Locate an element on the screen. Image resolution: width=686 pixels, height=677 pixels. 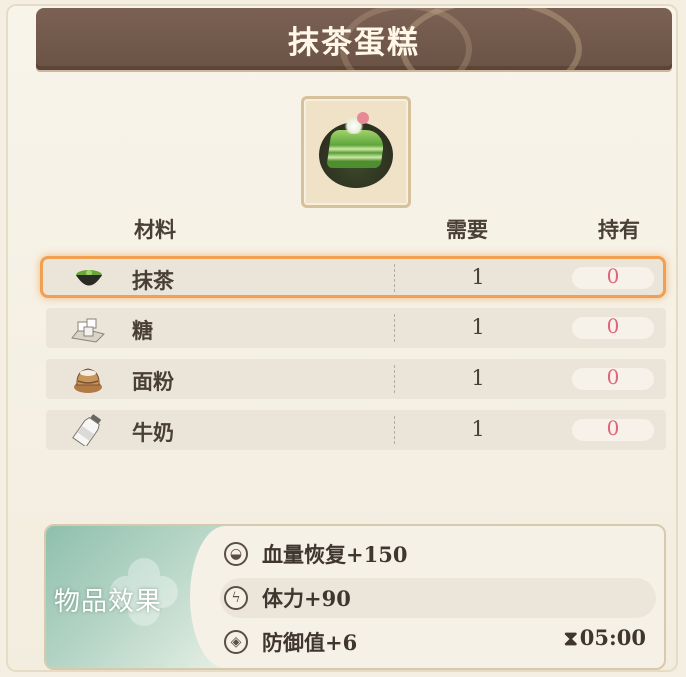
material-name: 糖 is located at coordinates (142, 330).